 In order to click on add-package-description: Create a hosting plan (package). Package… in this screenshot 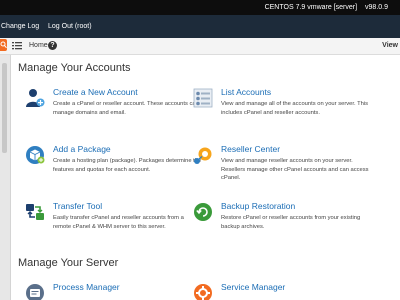, I will do `click(127, 165)`.